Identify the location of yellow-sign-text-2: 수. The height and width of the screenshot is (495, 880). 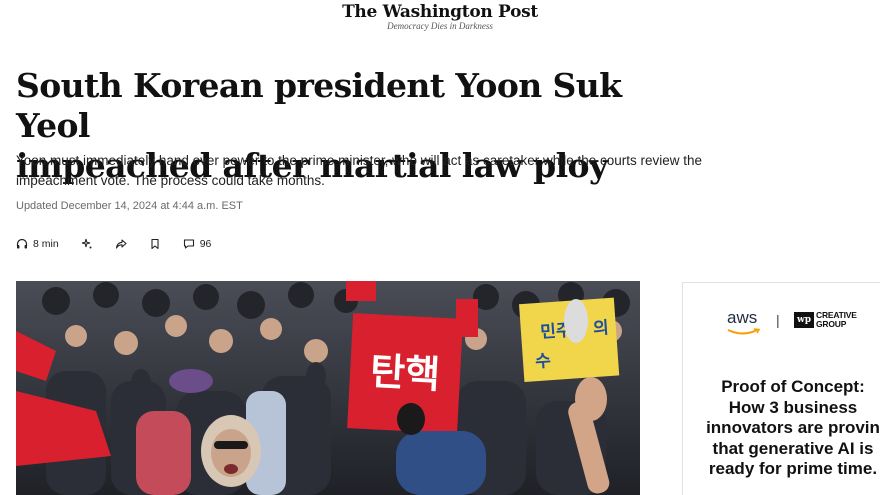
(543, 361).